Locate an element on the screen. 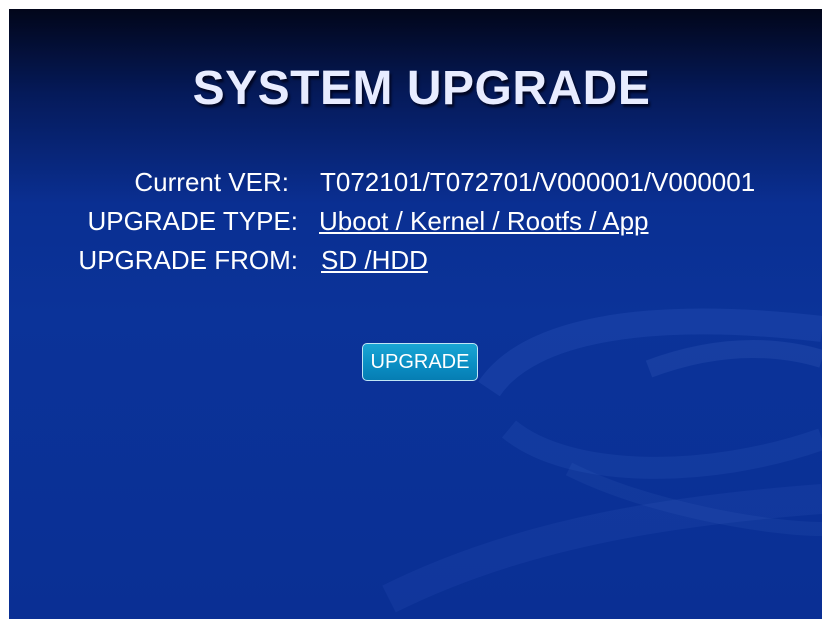 The height and width of the screenshot is (619, 822). upgrade-from-label: UPGRADE FROM: is located at coordinates (188, 260).